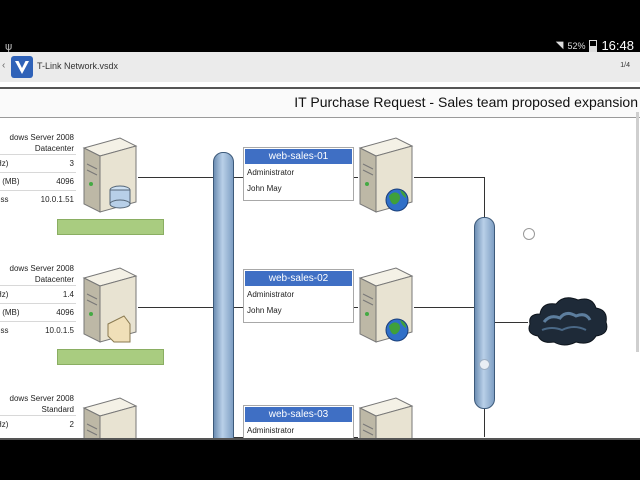  What do you see at coordinates (71, 163) in the screenshot?
I see `spec-value: 3` at bounding box center [71, 163].